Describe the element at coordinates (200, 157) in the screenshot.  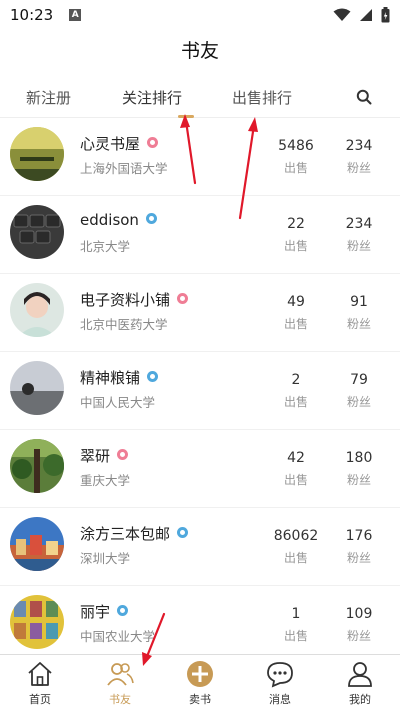
I see `user-row: 心灵书屋 上海外国语大学 5486 出售 234 粉丝` at that location.